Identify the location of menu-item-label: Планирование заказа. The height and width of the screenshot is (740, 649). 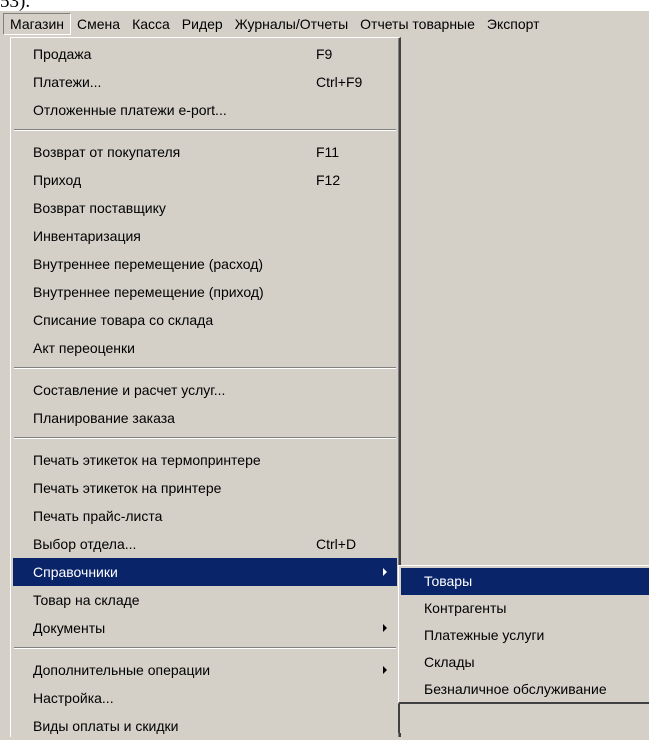
(104, 418).